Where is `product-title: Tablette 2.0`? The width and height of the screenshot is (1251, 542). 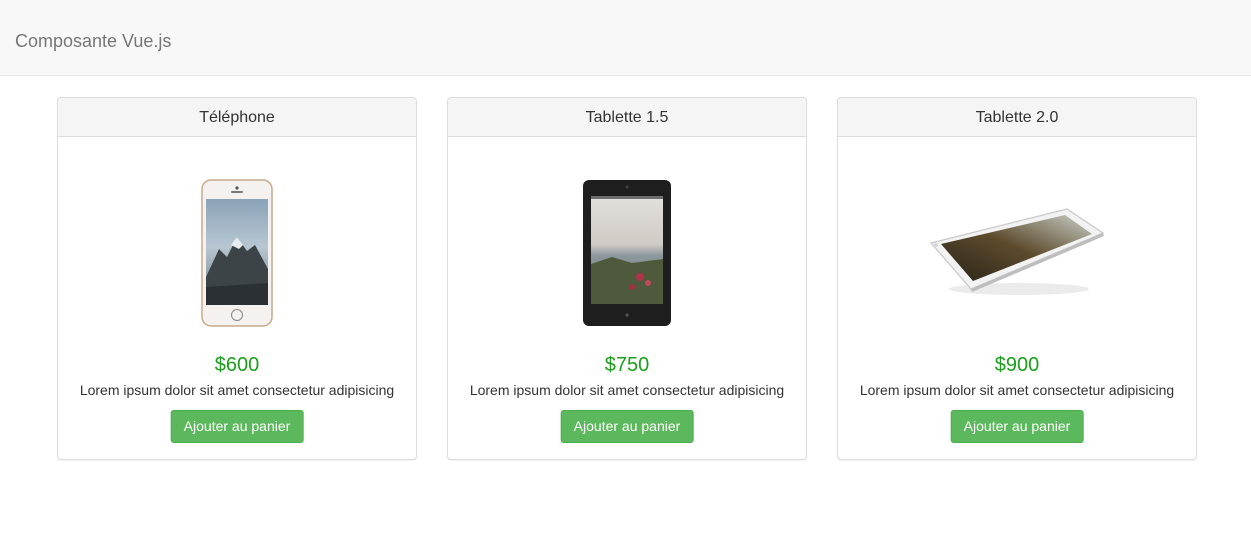
product-title: Tablette 2.0 is located at coordinates (1017, 117).